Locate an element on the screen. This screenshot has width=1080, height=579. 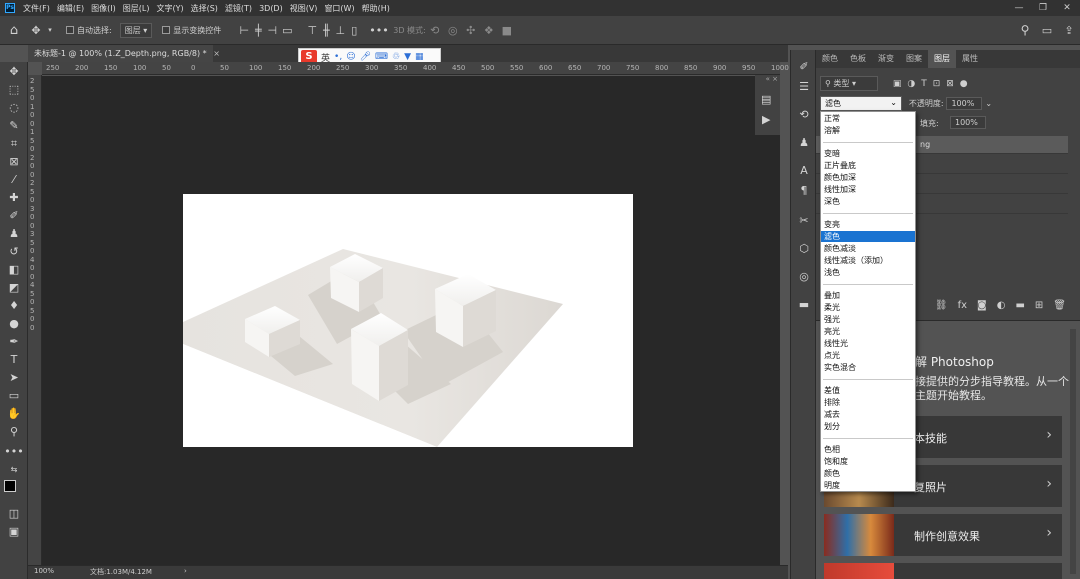
marquee-tool-icon: ⬚ is located at coordinates (14, 90).